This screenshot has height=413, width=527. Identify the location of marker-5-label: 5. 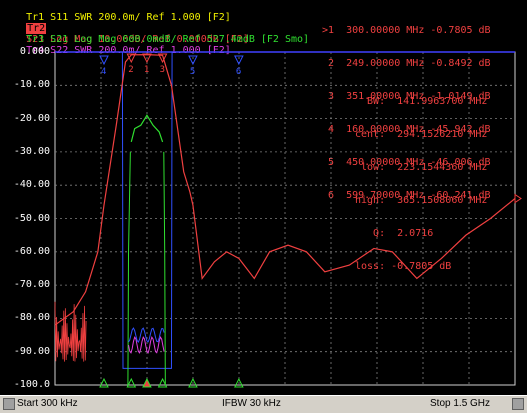
(192, 72).